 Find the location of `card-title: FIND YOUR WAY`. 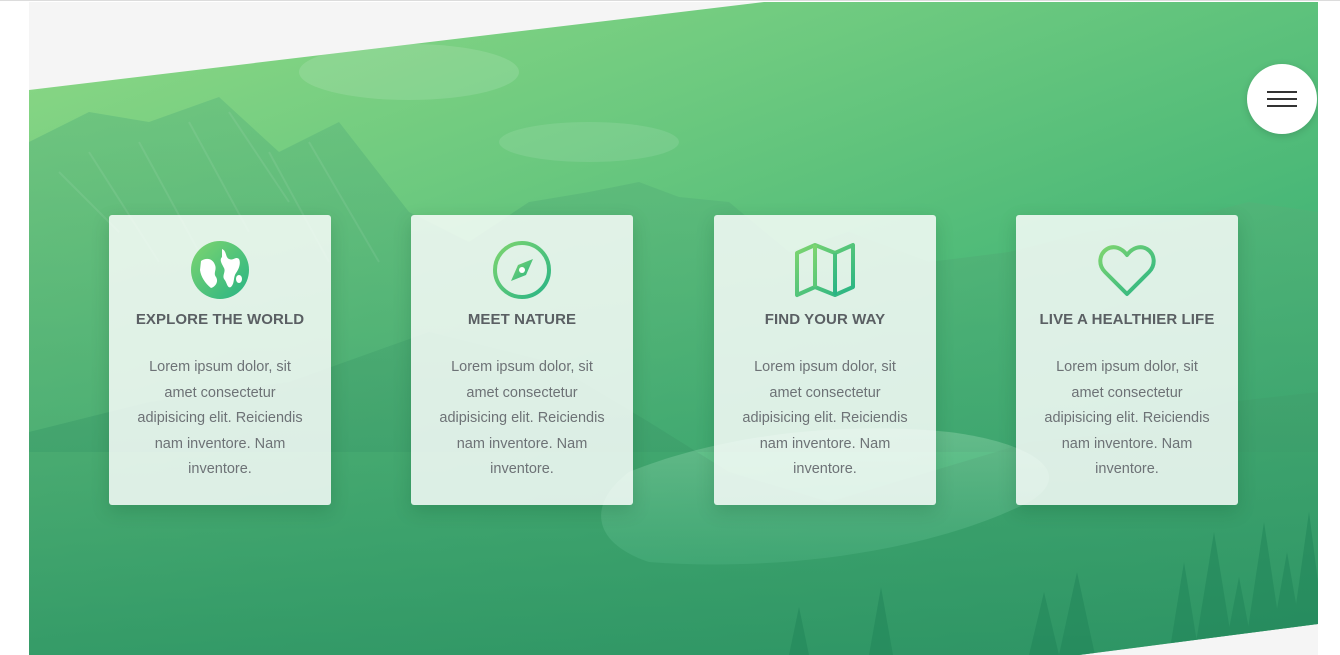

card-title: FIND YOUR WAY is located at coordinates (825, 319).